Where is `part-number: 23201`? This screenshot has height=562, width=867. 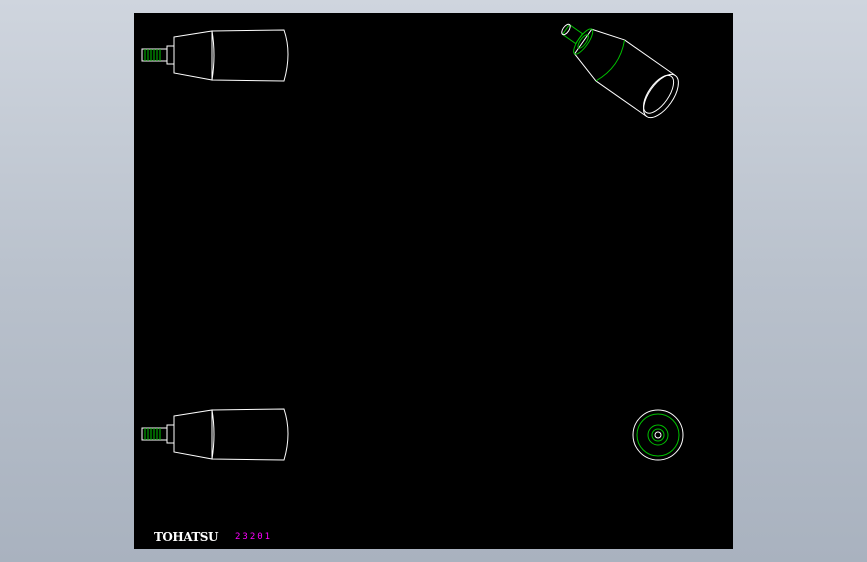 part-number: 23201 is located at coordinates (254, 537).